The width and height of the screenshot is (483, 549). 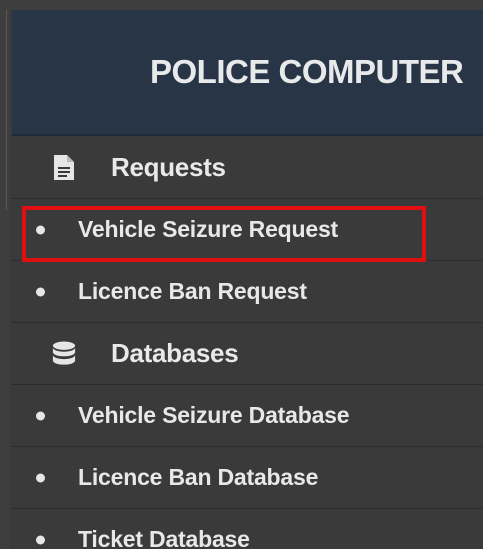 I want to click on menu-item-vehicle-seizure-database: Vehicle Seizure Database, so click(x=247, y=416).